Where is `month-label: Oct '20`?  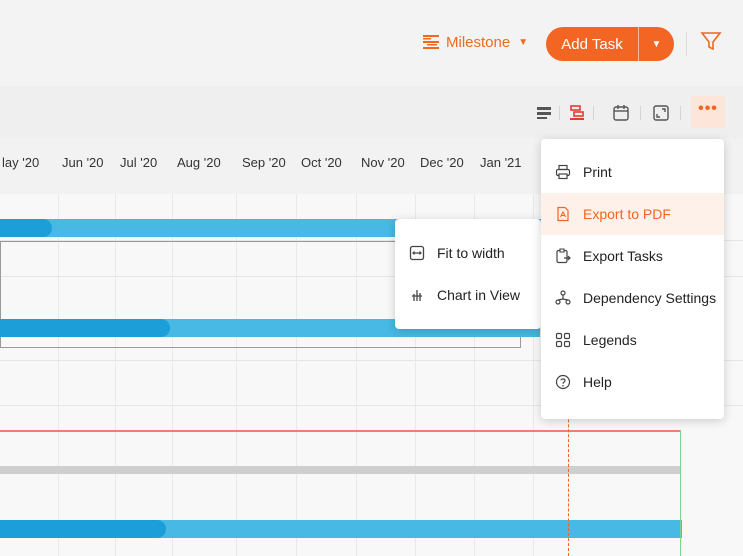 month-label: Oct '20 is located at coordinates (321, 162).